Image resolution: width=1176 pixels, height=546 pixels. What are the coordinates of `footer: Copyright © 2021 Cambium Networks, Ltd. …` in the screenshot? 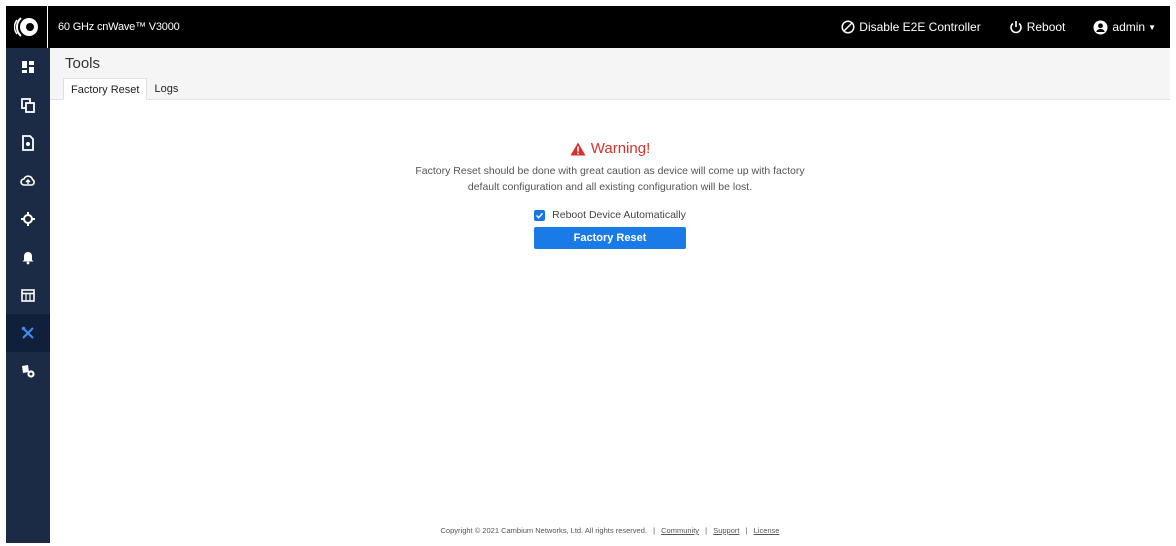 It's located at (610, 530).